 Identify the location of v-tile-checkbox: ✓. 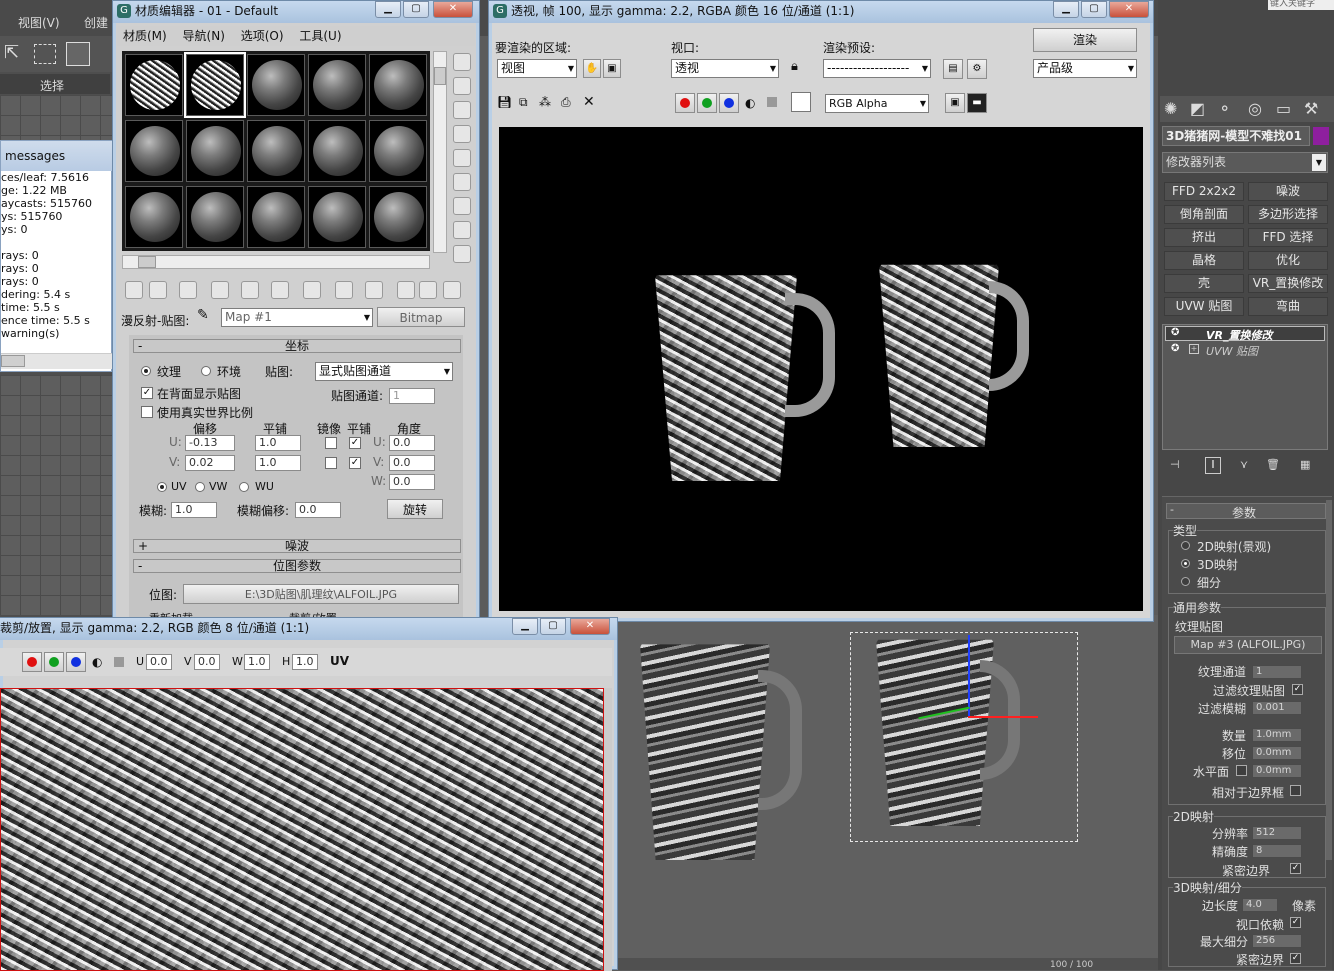
(355, 463).